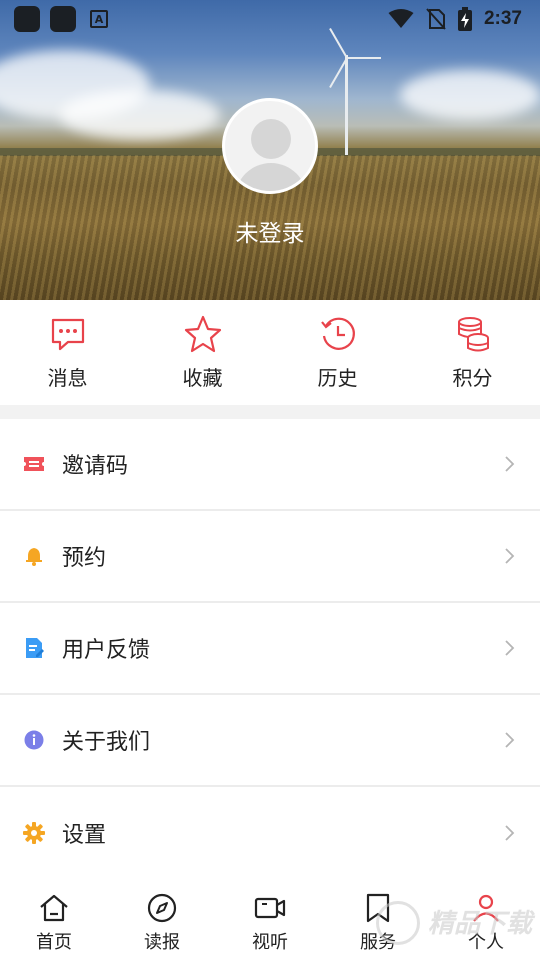 The height and width of the screenshot is (960, 540). Describe the element at coordinates (270, 231) in the screenshot. I see `login-status: 未登录` at that location.